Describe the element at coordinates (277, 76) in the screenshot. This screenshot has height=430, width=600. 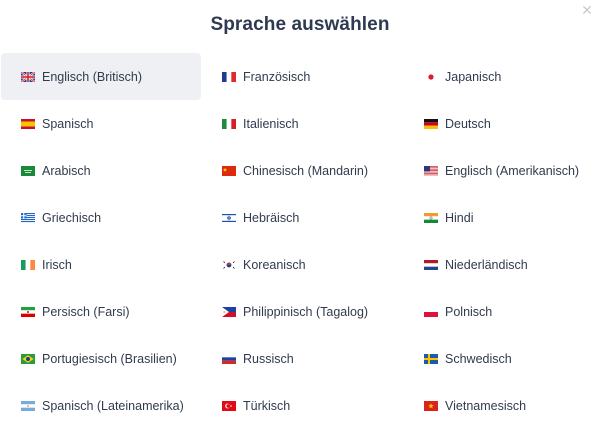
I see `language-label: Französisch` at that location.